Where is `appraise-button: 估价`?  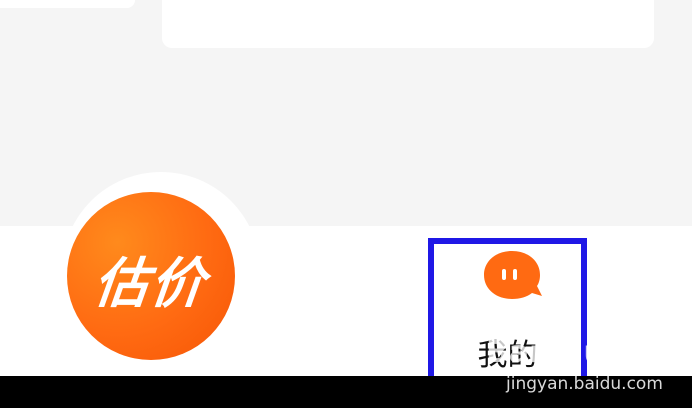 appraise-button: 估价 is located at coordinates (151, 276).